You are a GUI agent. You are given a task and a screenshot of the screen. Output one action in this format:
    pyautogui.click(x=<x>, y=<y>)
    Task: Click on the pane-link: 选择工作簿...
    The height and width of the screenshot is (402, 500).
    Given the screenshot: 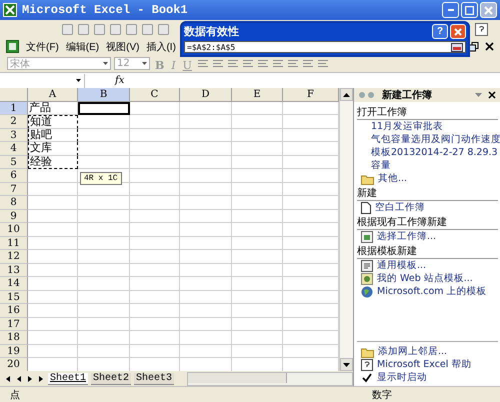 What is the action you would take?
    pyautogui.click(x=406, y=237)
    